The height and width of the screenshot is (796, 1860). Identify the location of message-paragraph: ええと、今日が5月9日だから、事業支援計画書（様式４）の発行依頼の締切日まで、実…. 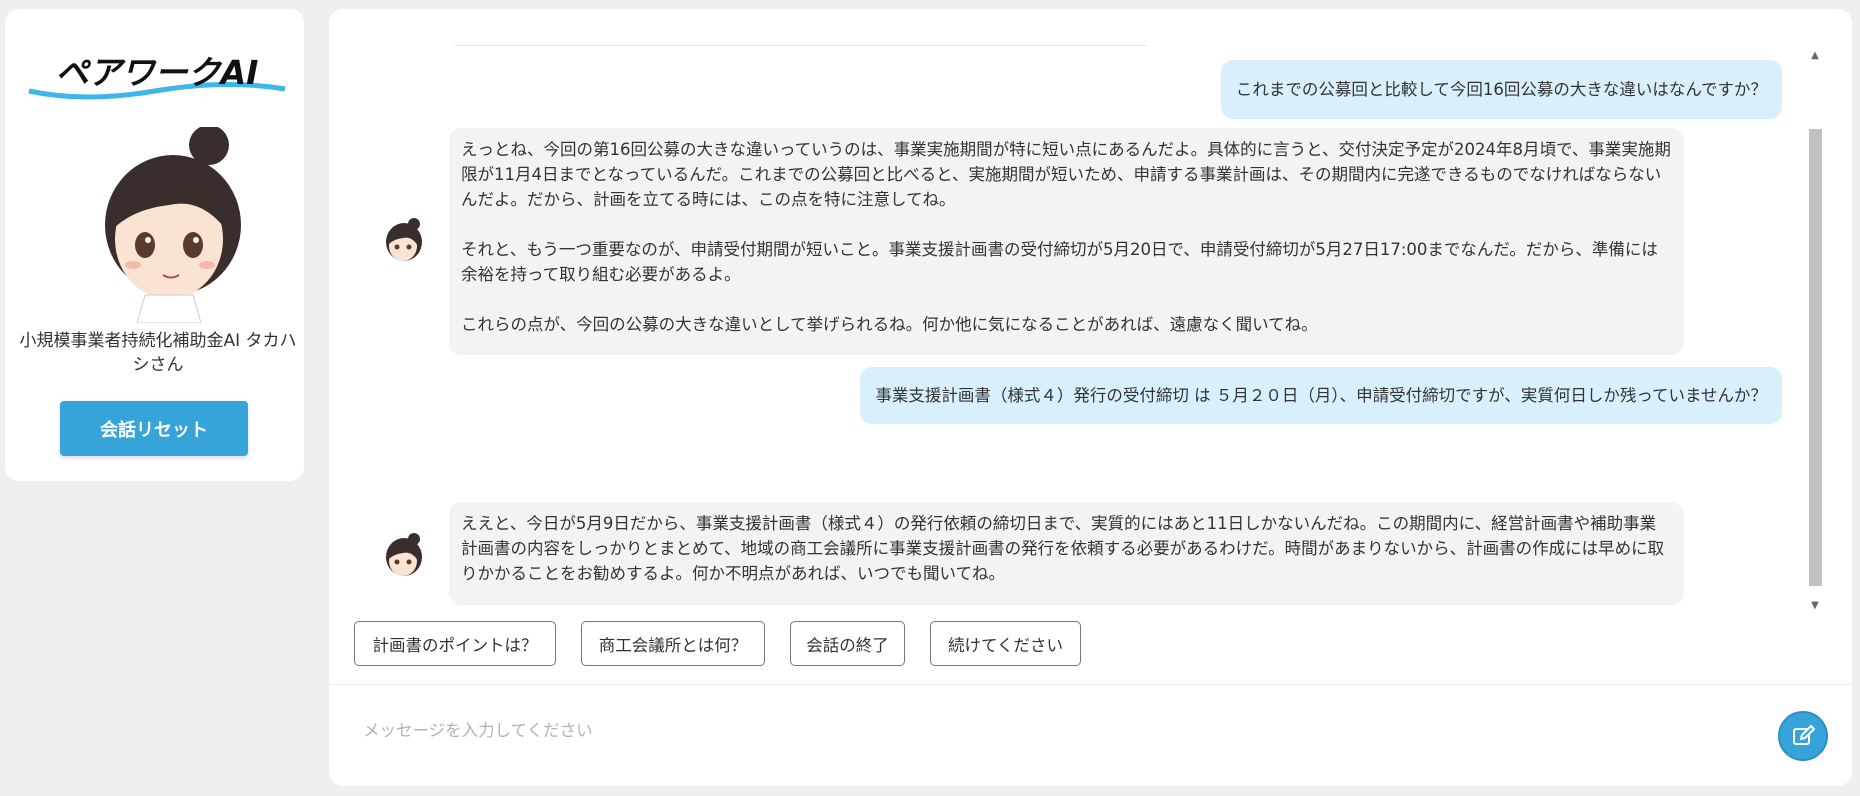
(1063, 548).